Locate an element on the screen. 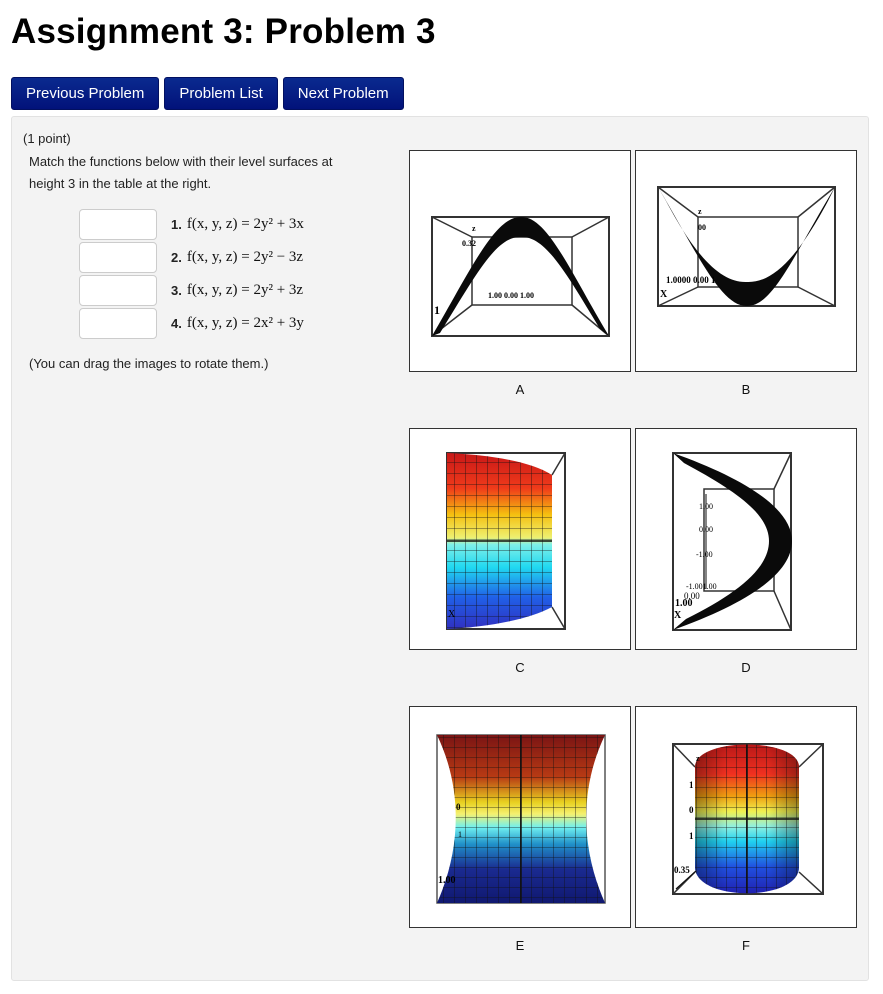 The height and width of the screenshot is (994, 883). item-number: 4. is located at coordinates (176, 323).